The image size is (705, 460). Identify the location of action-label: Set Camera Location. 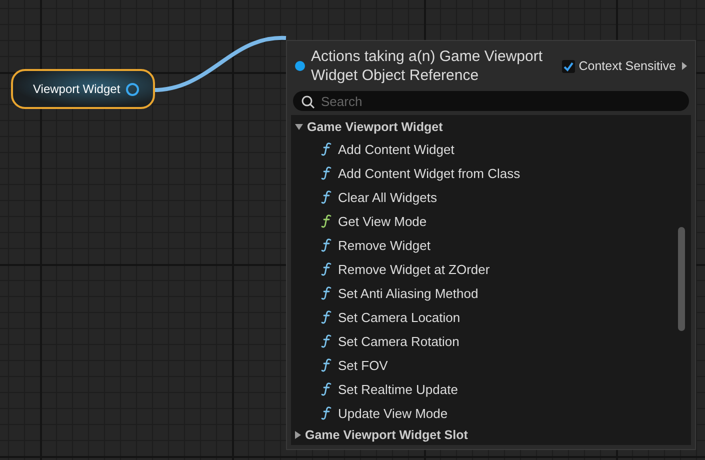
(399, 317).